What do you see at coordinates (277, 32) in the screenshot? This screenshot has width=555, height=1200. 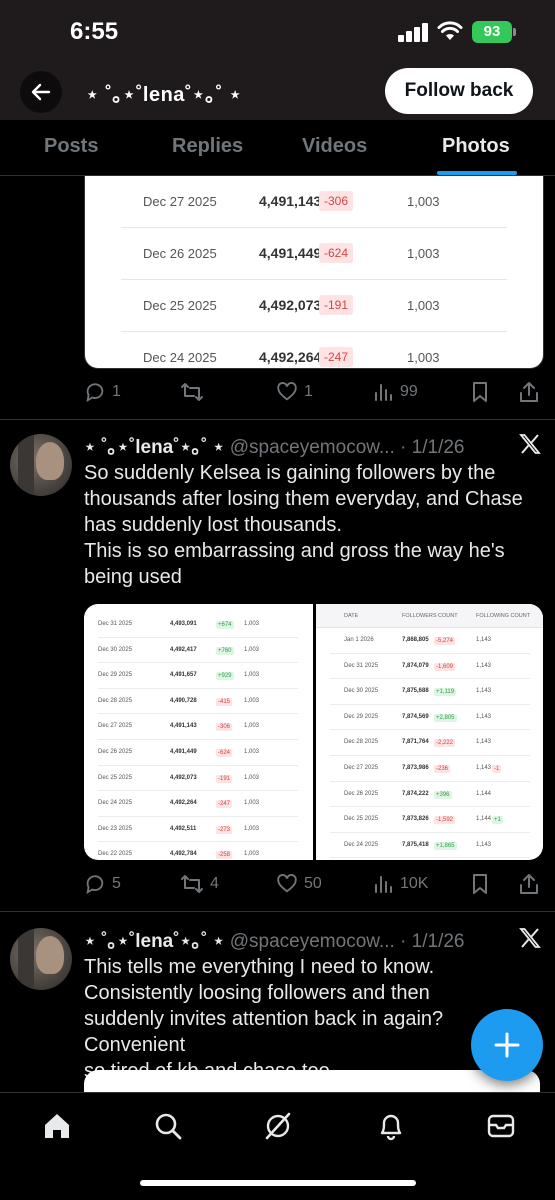 I see `status-bar: 6:55 93` at bounding box center [277, 32].